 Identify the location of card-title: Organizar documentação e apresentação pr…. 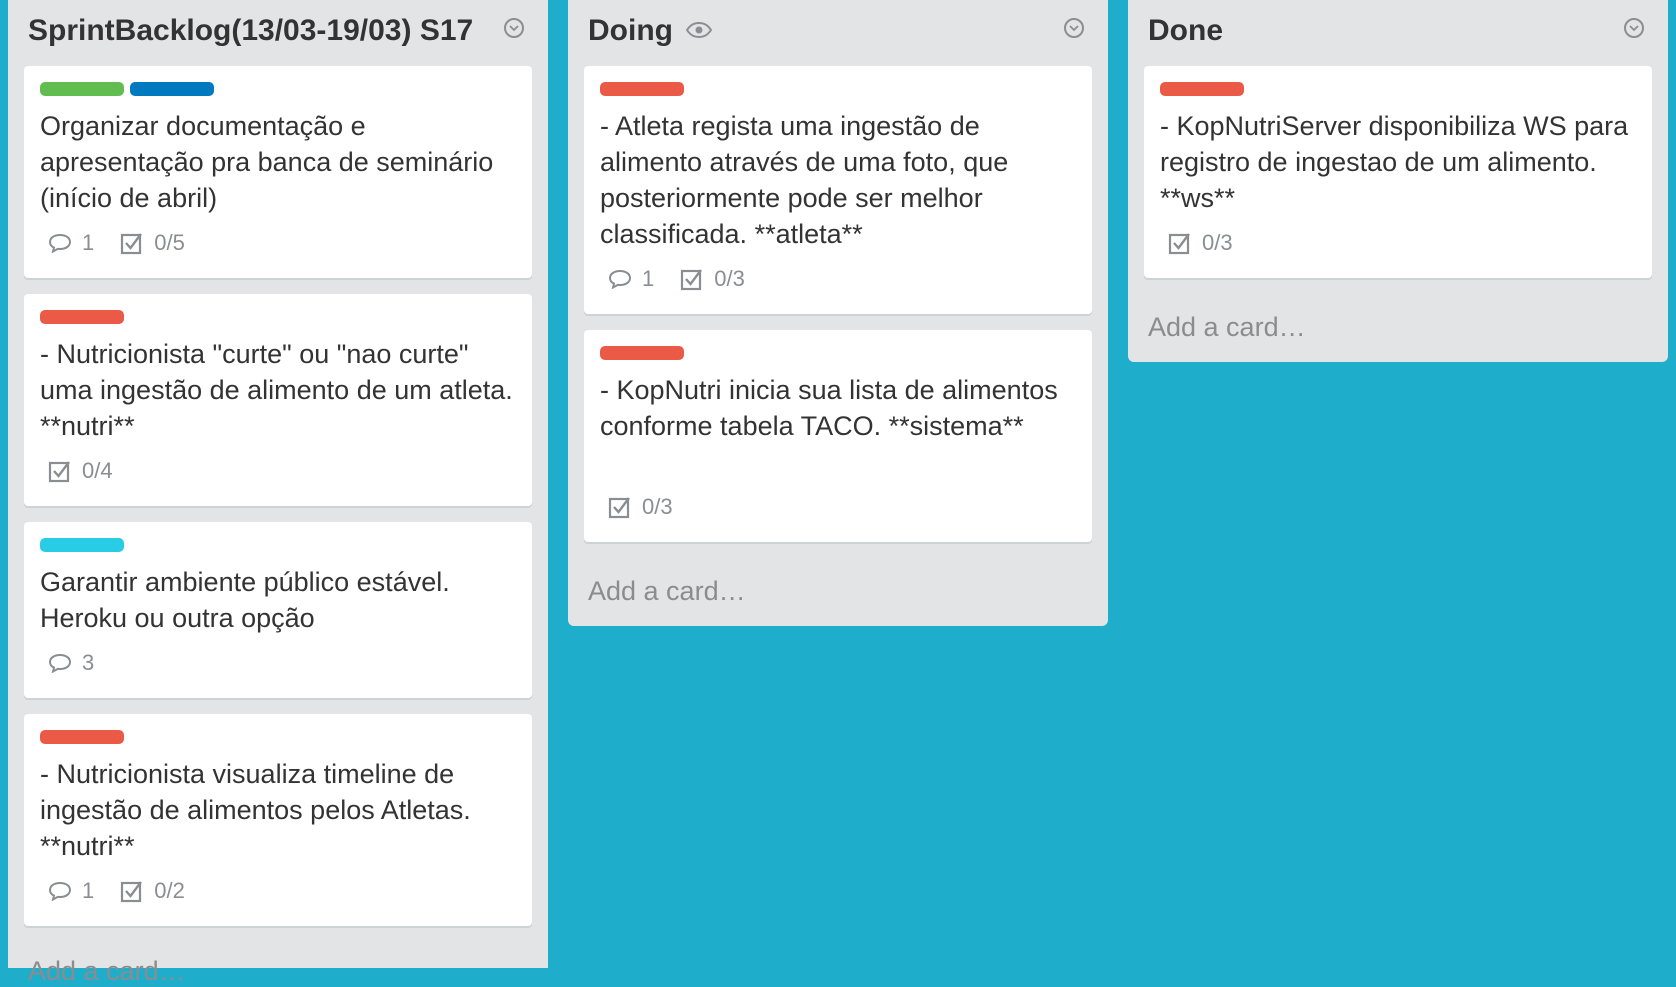
(267, 162).